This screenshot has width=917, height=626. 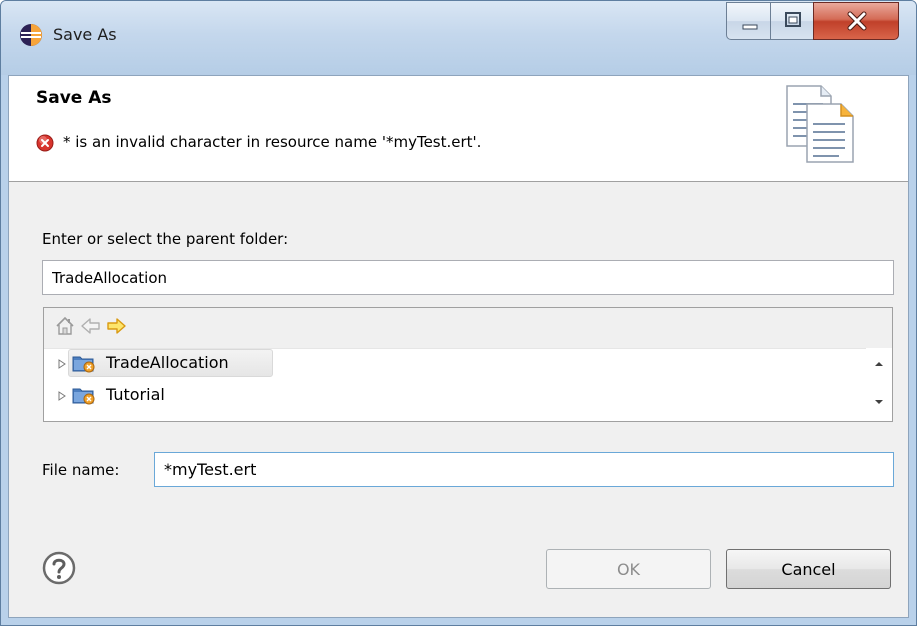 What do you see at coordinates (458, 38) in the screenshot?
I see `title-bar: Save As` at bounding box center [458, 38].